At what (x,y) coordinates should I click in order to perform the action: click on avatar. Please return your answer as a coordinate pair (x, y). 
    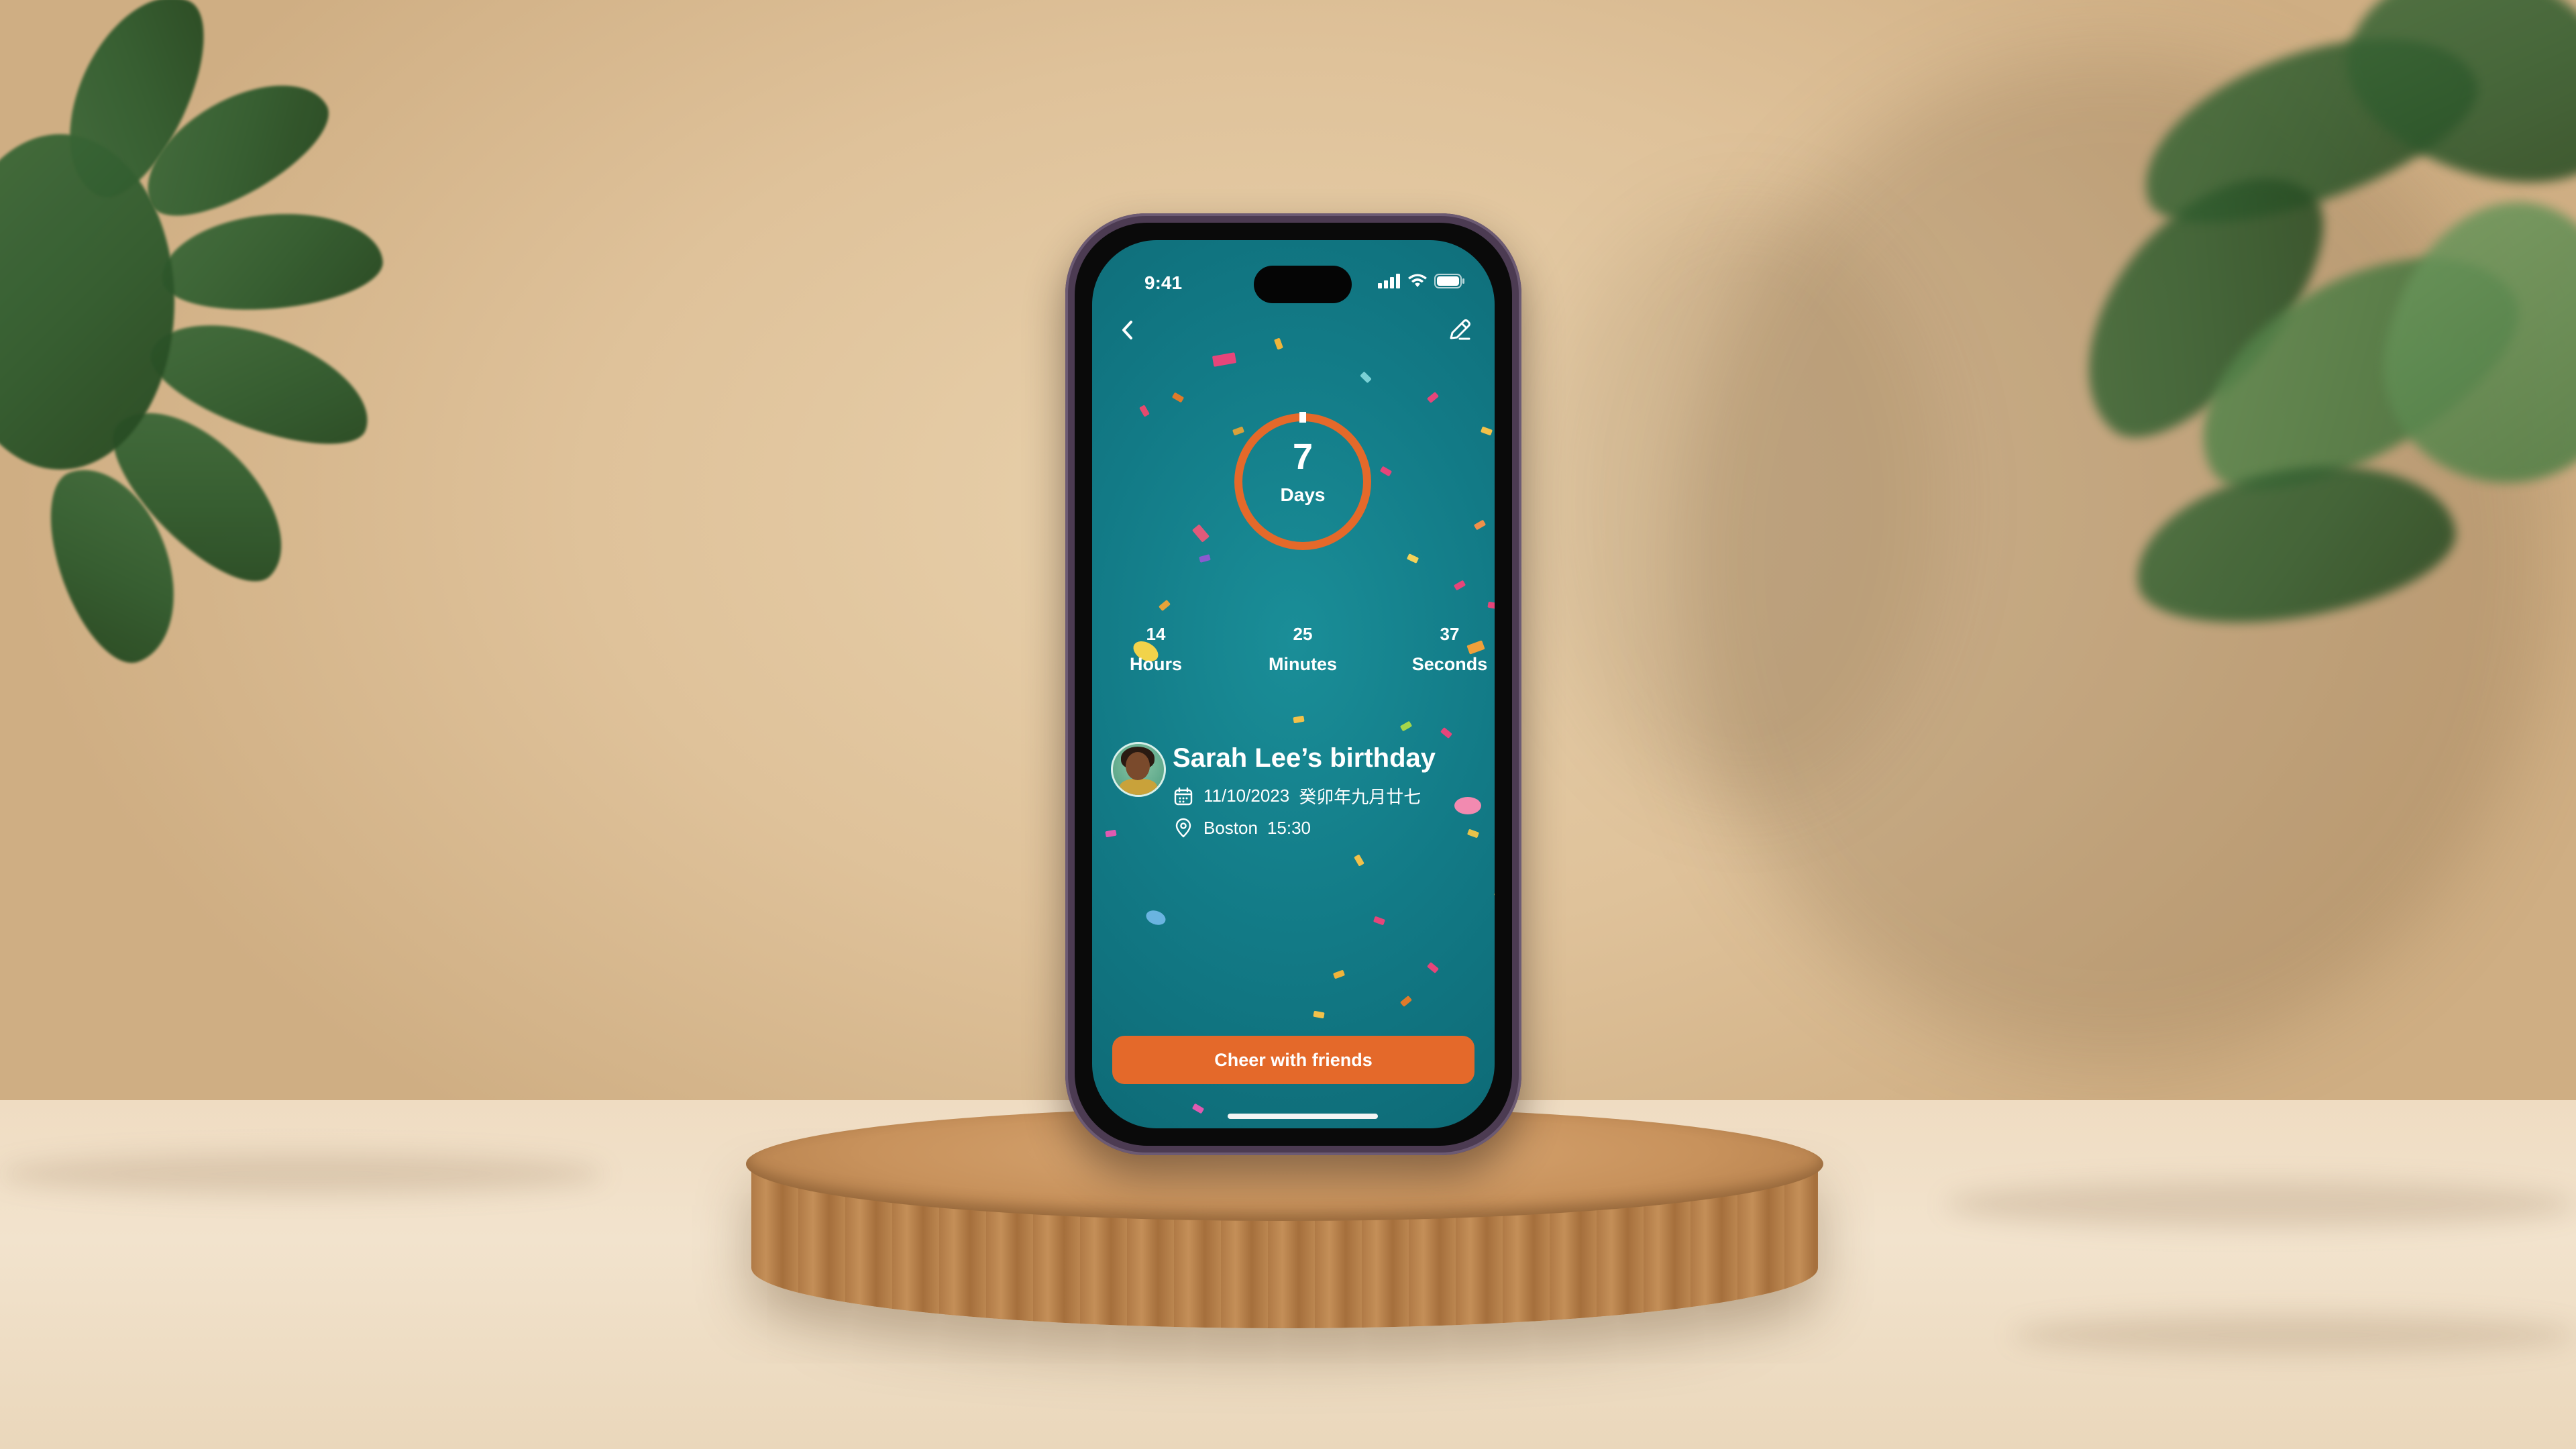
    Looking at the image, I should click on (1138, 769).